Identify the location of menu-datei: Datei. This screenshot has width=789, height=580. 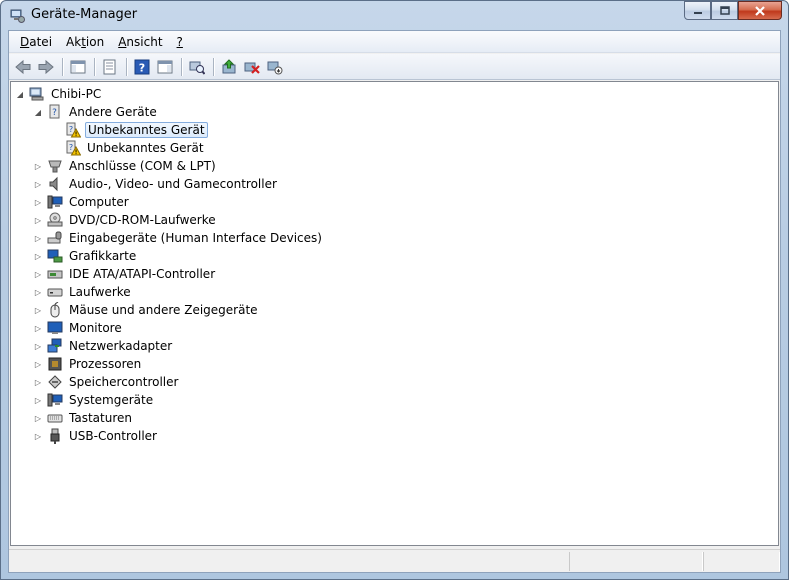
(36, 42).